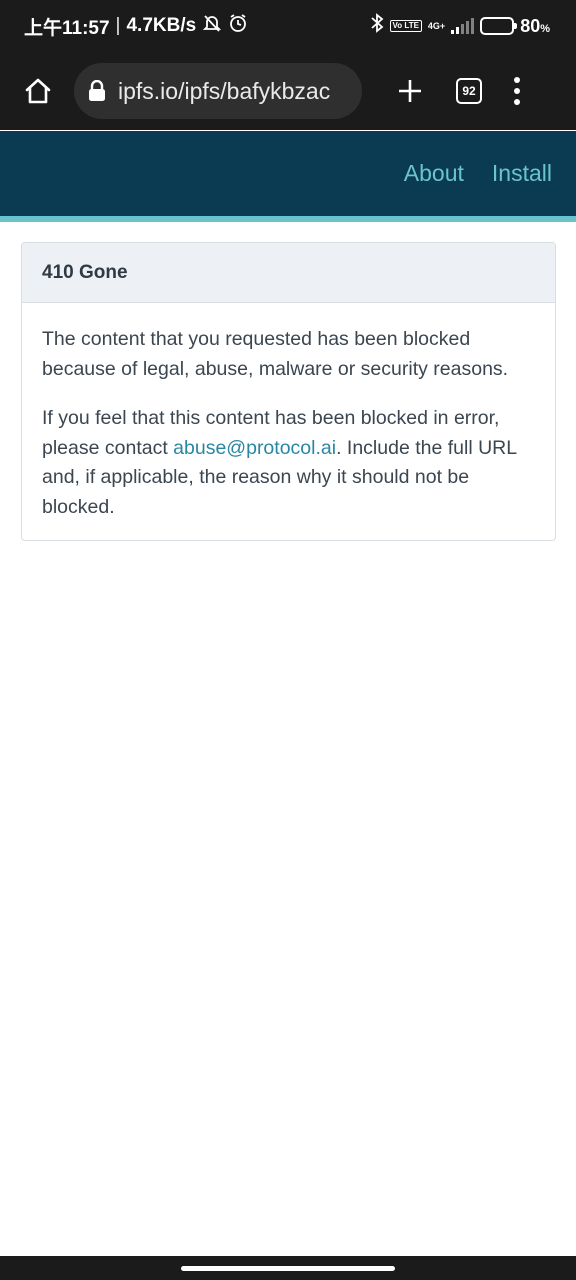 This screenshot has width=576, height=1280. I want to click on error-title: 410 Gone, so click(288, 273).